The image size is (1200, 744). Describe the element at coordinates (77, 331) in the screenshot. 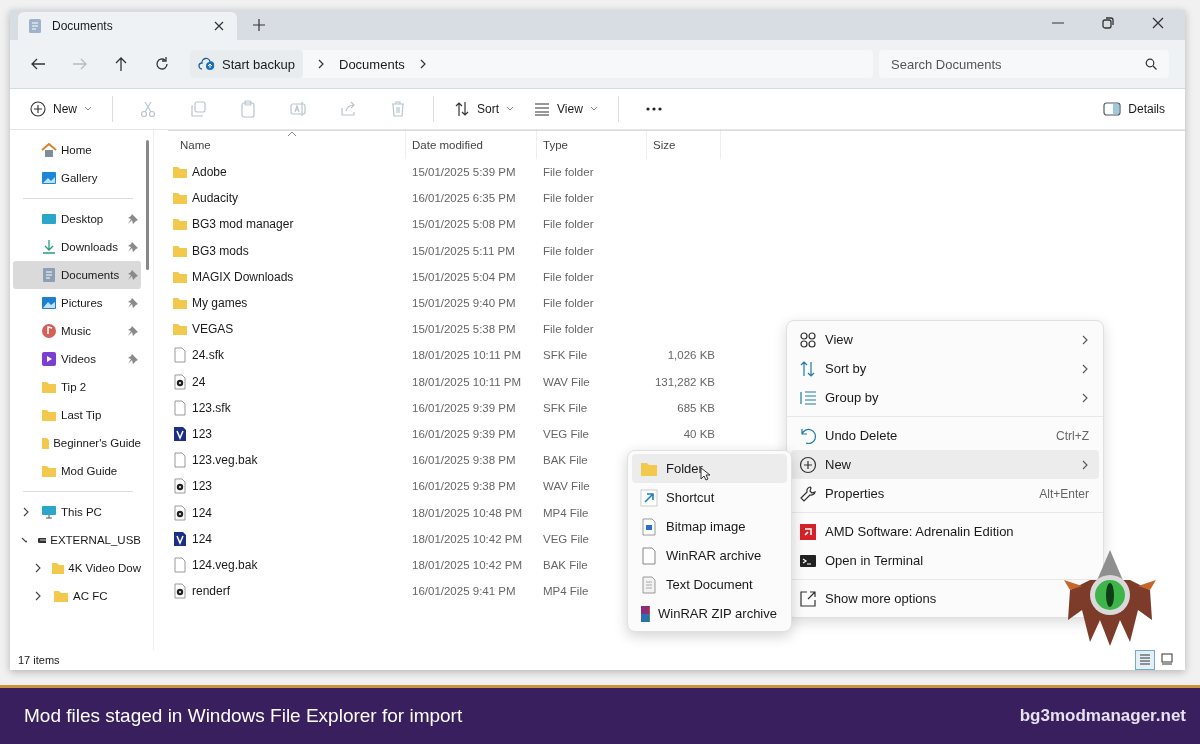

I see `sidebar-item: Music` at that location.